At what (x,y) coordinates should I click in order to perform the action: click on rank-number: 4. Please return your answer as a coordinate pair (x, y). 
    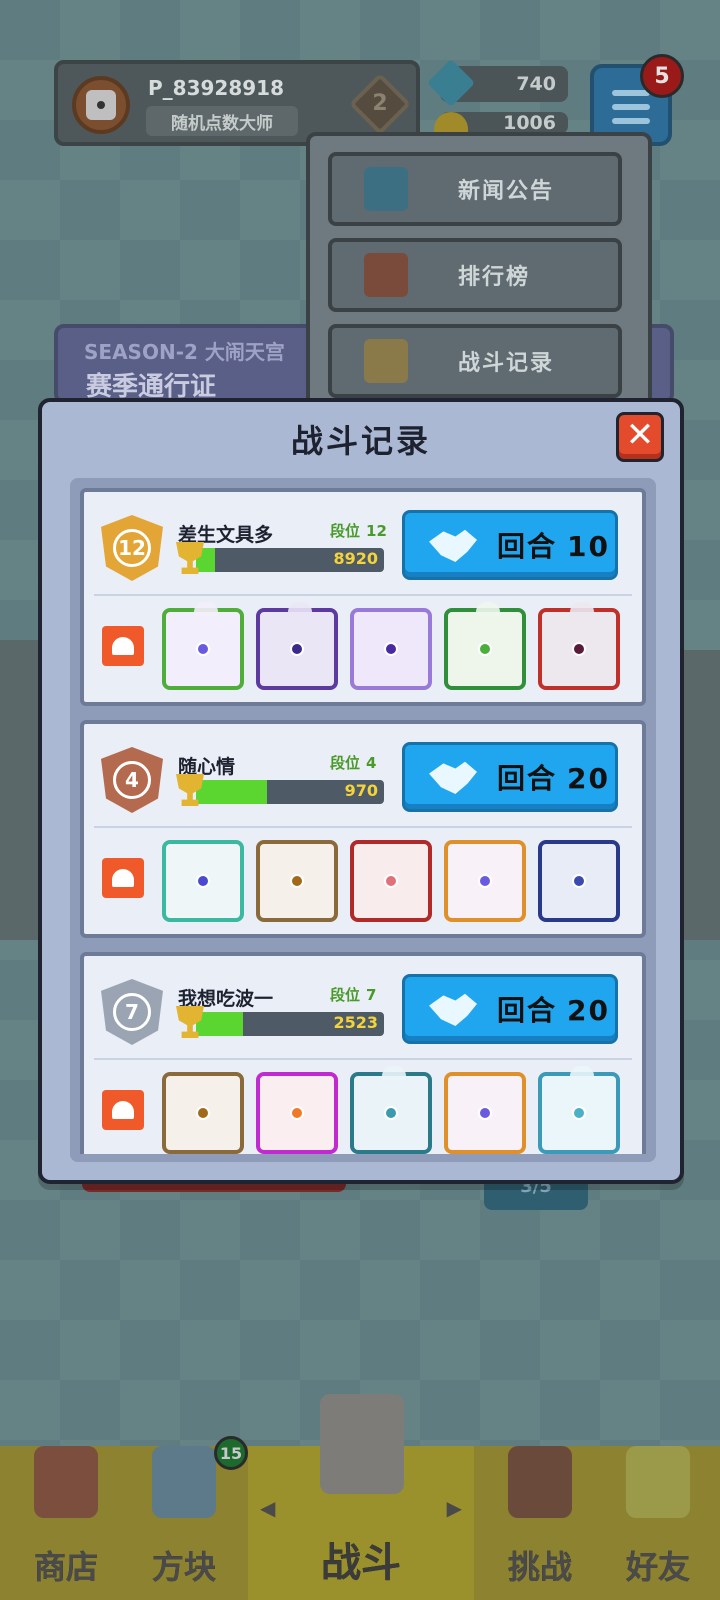
    Looking at the image, I should click on (132, 780).